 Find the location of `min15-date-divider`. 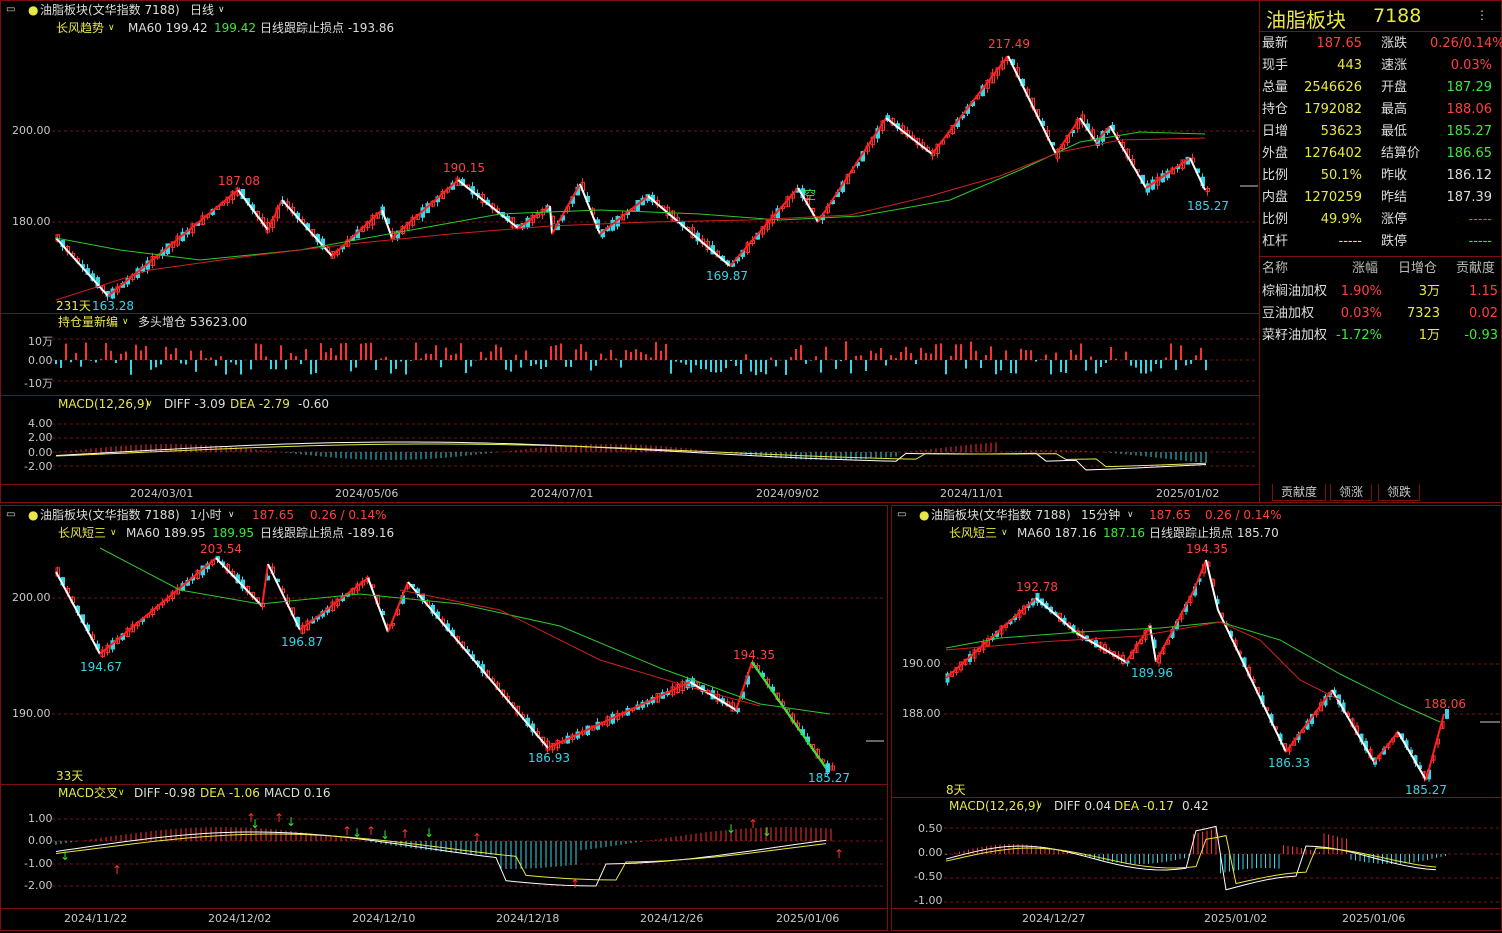

min15-date-divider is located at coordinates (1196, 908).